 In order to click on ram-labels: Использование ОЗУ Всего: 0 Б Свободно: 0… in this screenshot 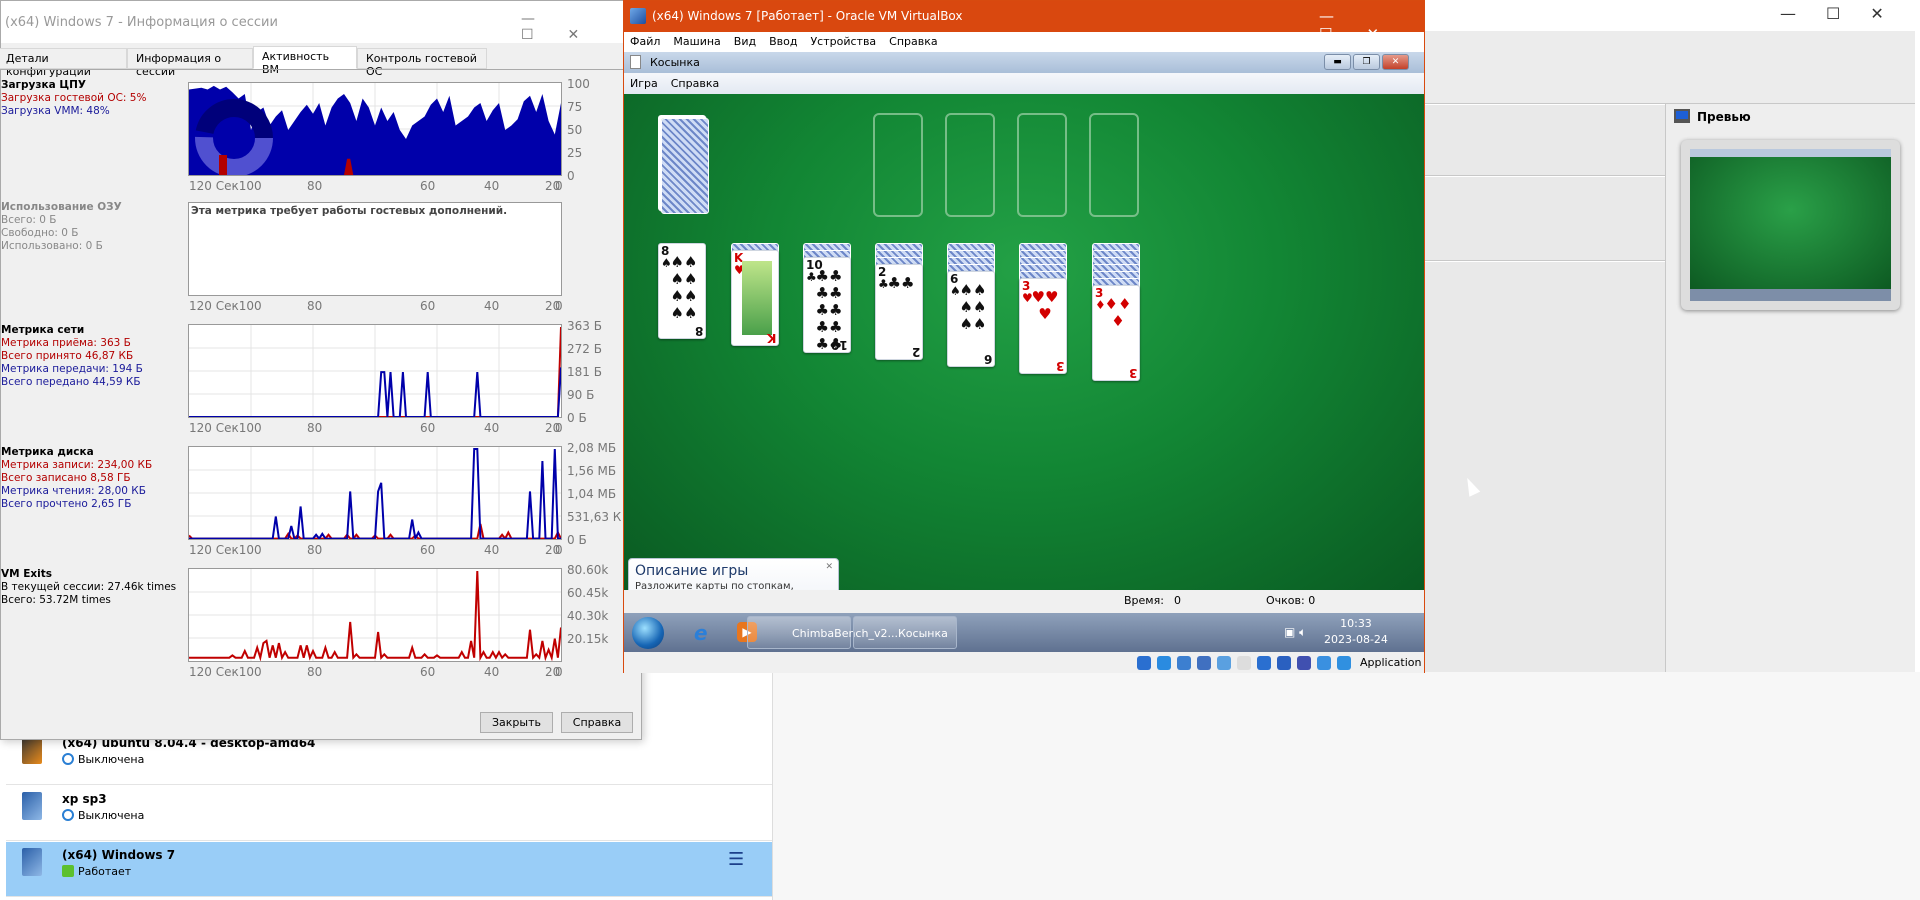, I will do `click(61, 226)`.